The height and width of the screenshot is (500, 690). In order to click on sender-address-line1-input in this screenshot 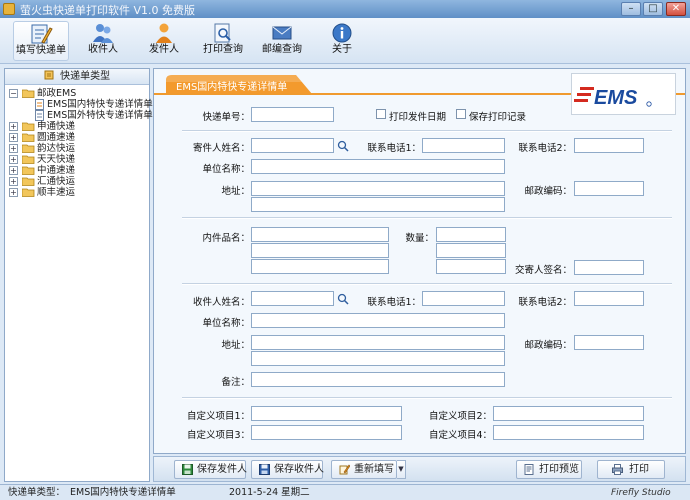, I will do `click(378, 188)`.